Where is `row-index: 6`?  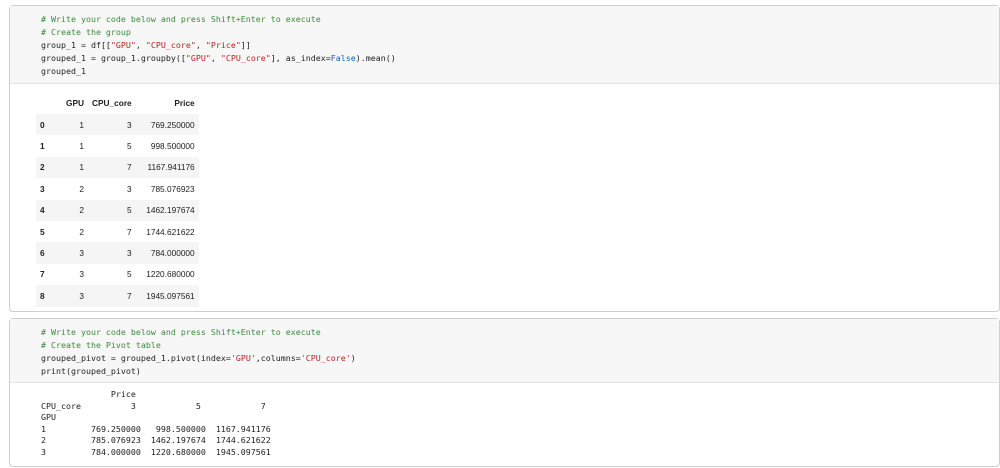
row-index: 6 is located at coordinates (42, 253).